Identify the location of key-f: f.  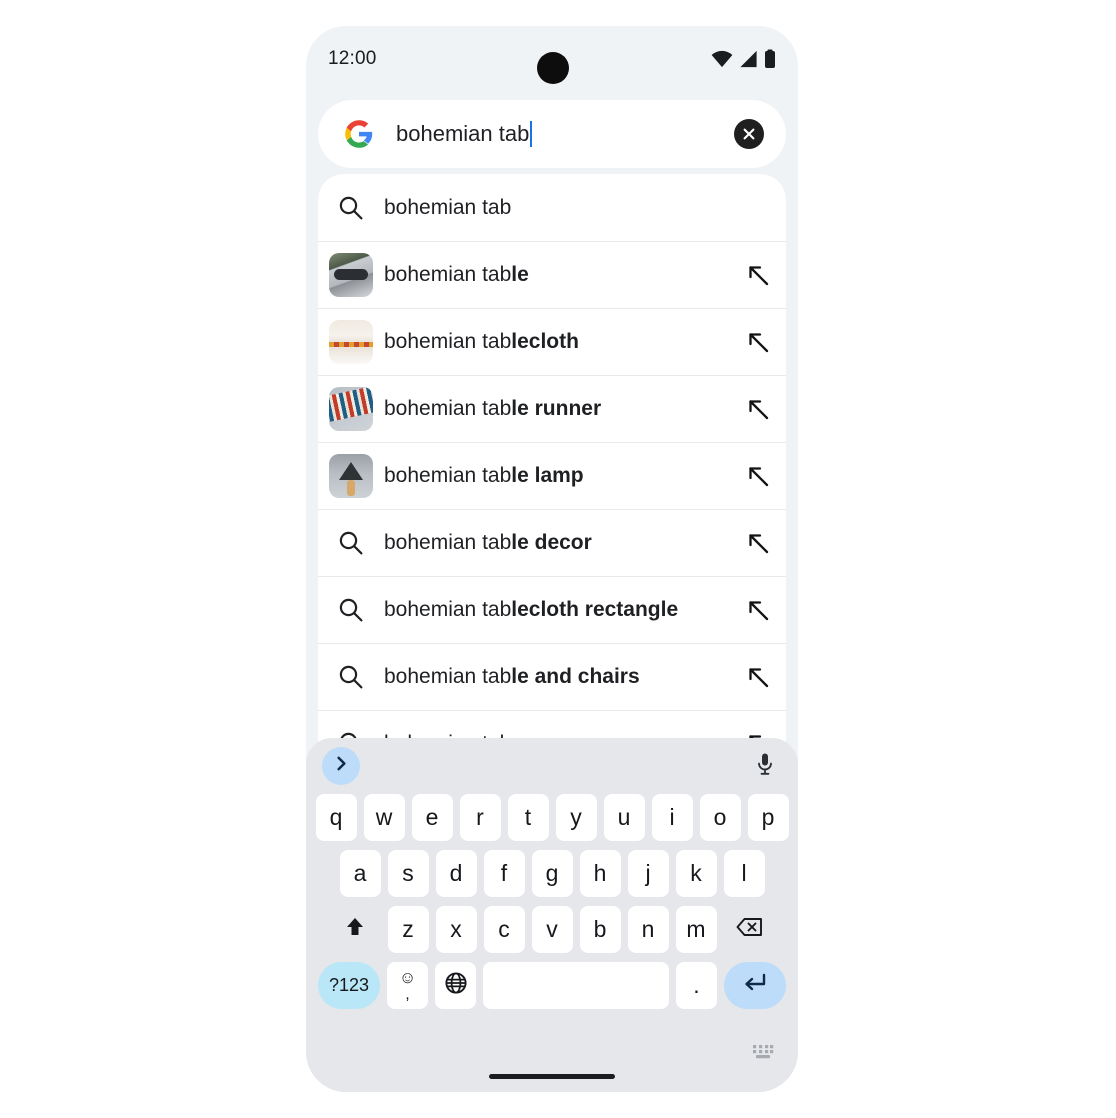
(504, 873).